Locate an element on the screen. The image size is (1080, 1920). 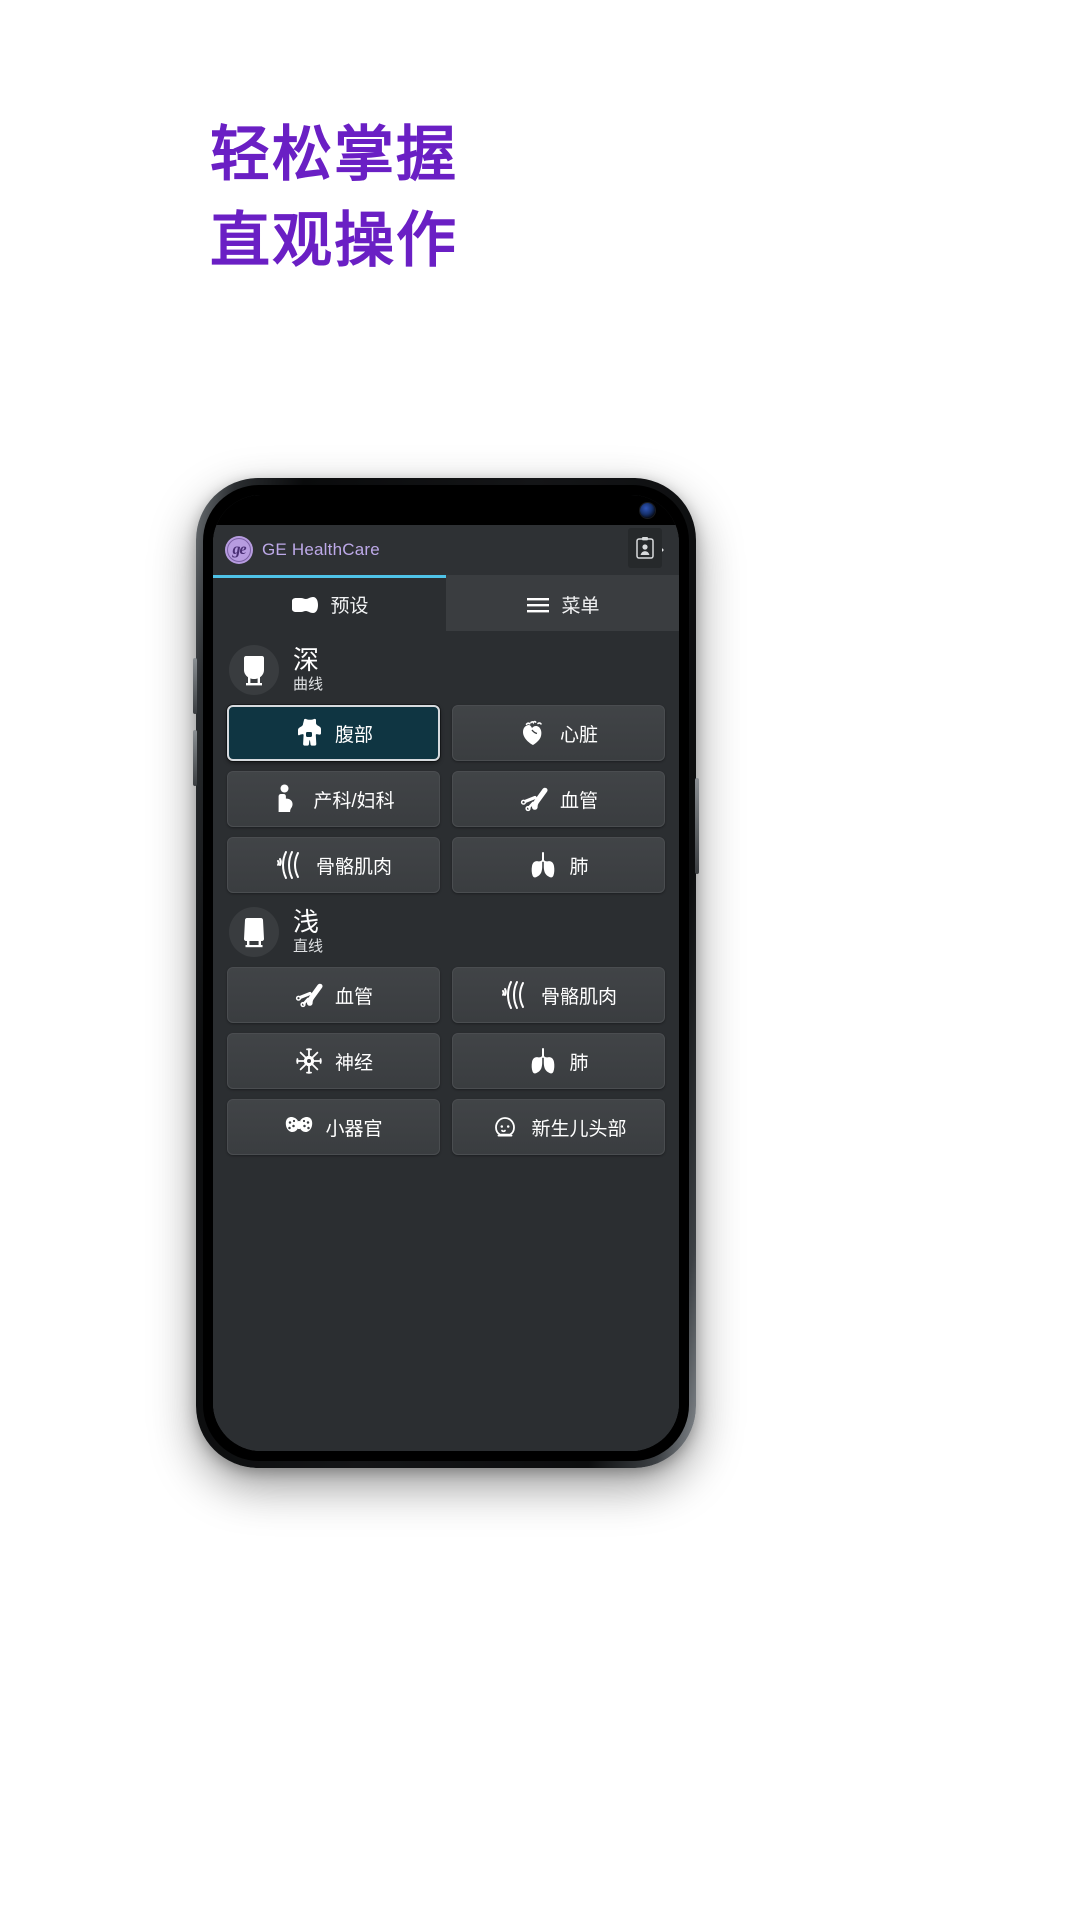
preset-msk-deep: 骨骼肌肉 is located at coordinates (333, 865).